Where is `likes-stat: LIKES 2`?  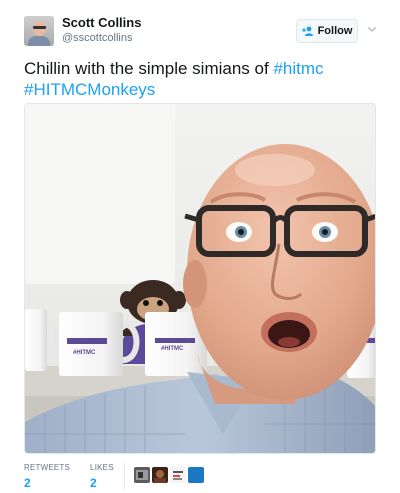
likes-stat: LIKES 2 is located at coordinates (102, 476).